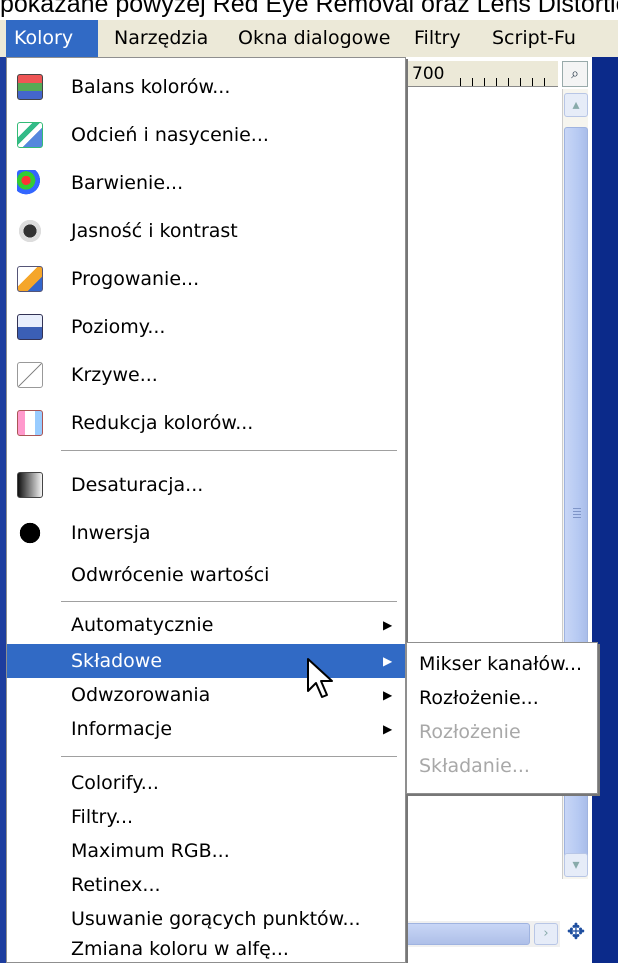 The image size is (618, 963). Describe the element at coordinates (428, 74) in the screenshot. I see `ruler-label: 700` at that location.